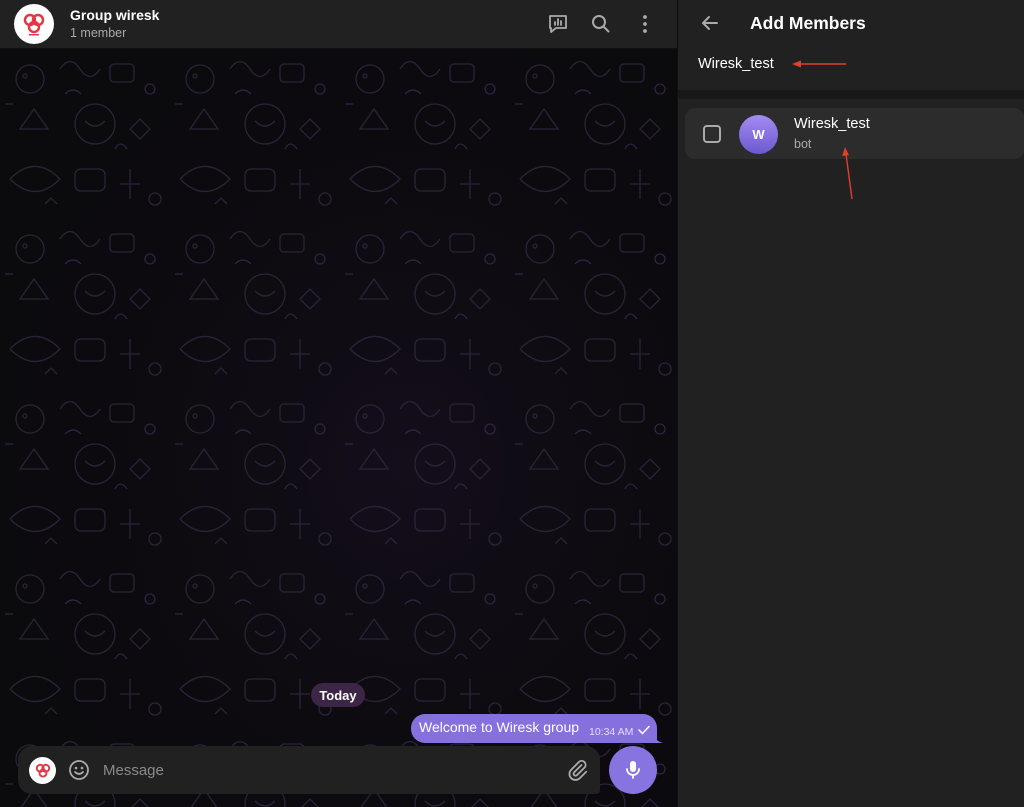  I want to click on bubble-tail, so click(658, 738).